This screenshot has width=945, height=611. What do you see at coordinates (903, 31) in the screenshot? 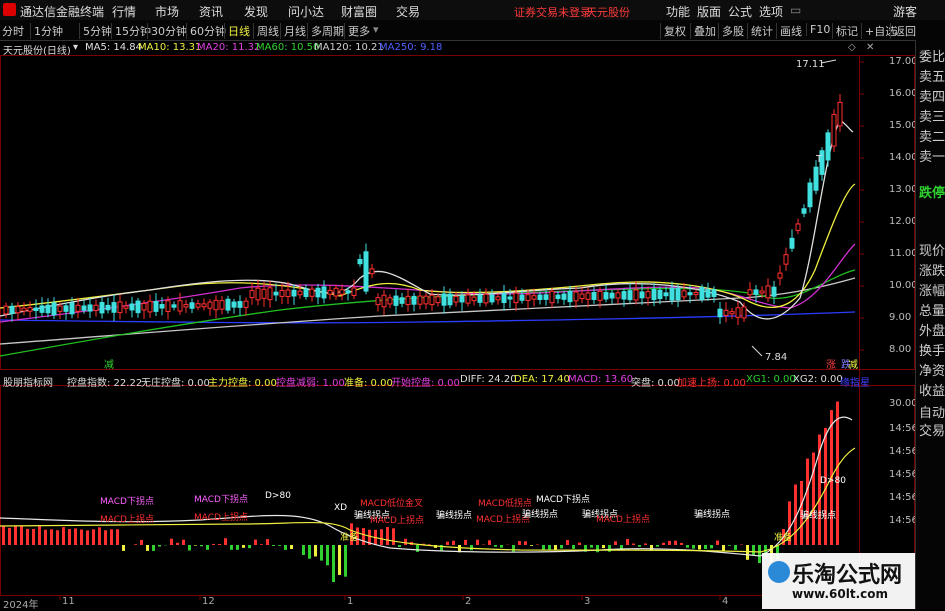
I see `btn-fanhui: 返回` at bounding box center [903, 31].